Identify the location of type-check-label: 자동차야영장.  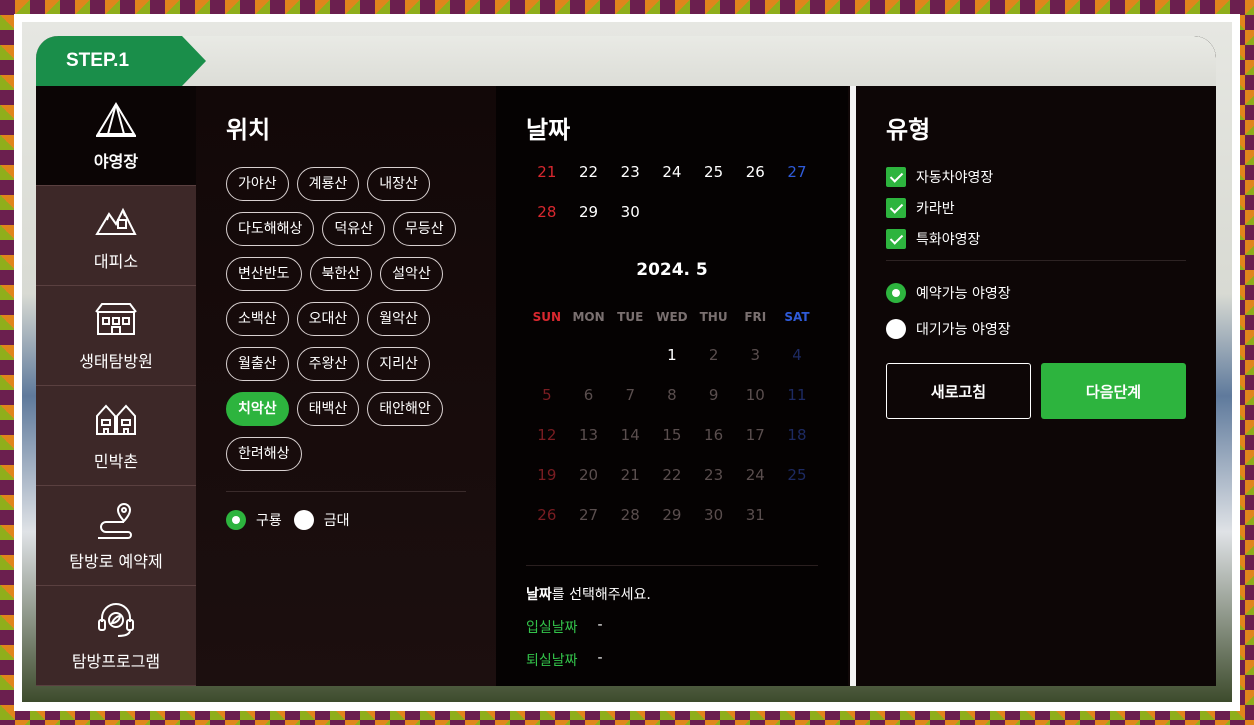
(955, 178).